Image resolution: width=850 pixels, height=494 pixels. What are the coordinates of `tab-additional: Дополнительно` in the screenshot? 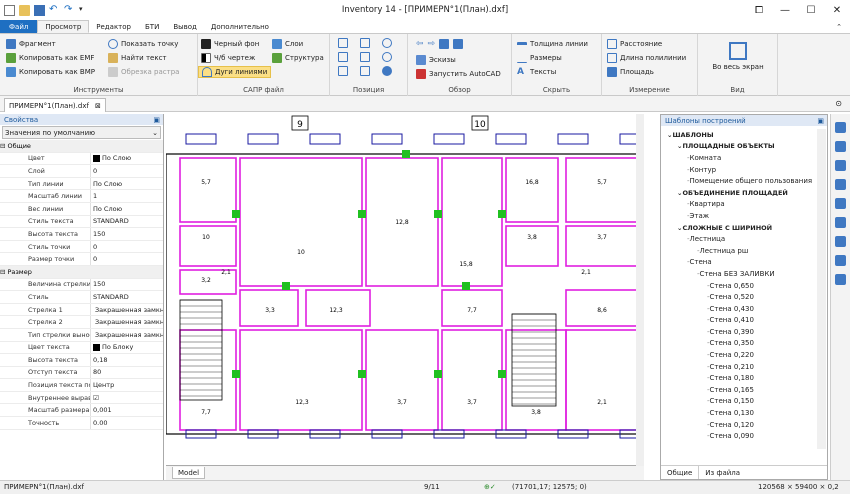 It's located at (240, 26).